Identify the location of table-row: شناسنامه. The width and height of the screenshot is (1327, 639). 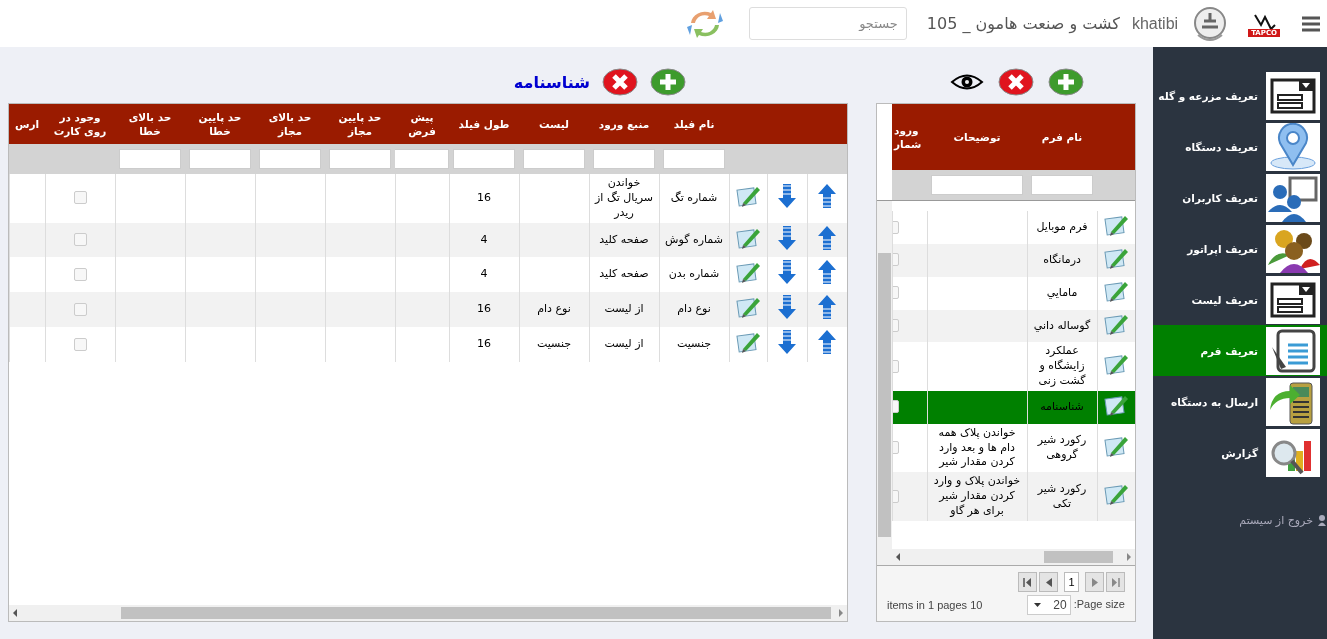
(1013, 407).